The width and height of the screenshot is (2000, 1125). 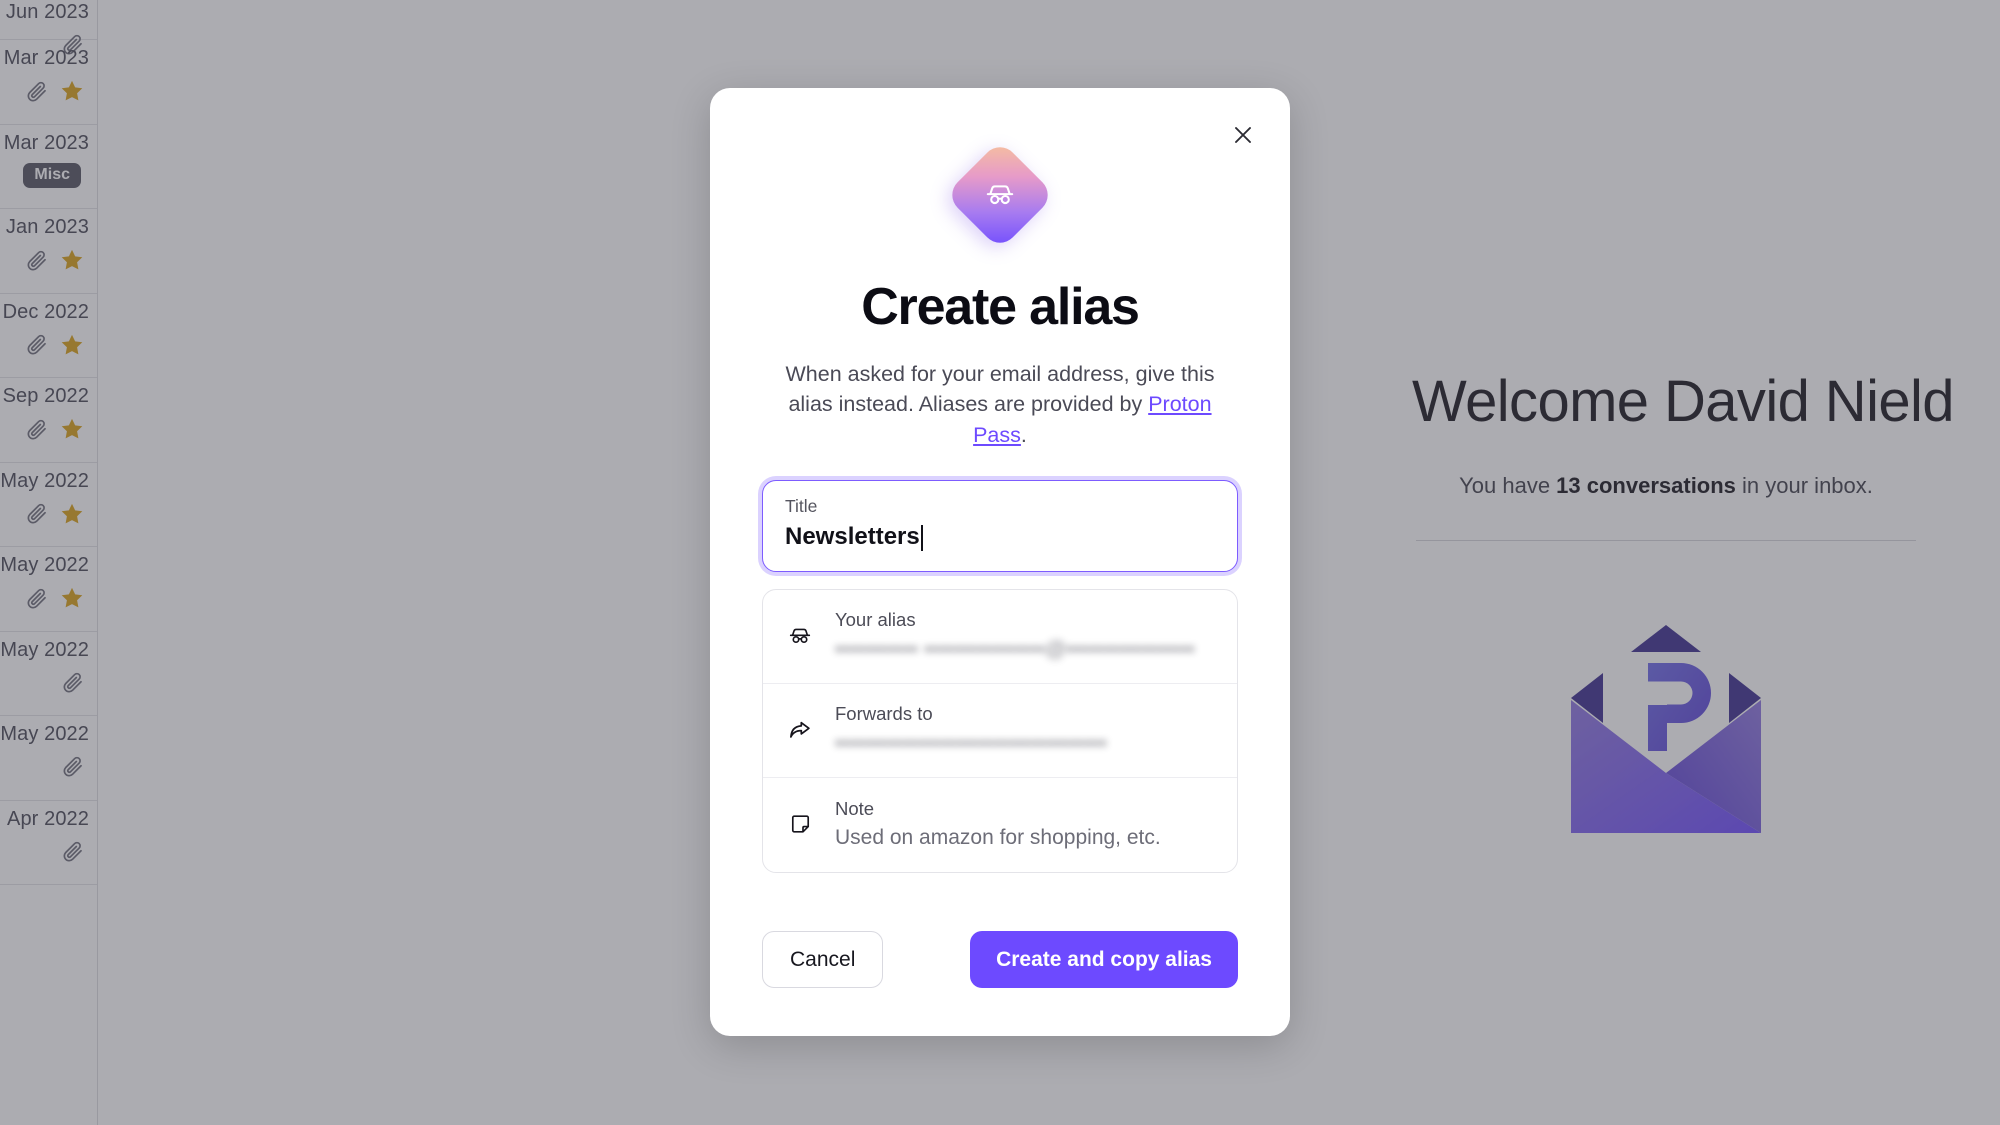 What do you see at coordinates (971, 743) in the screenshot?
I see `forwards-to-value: ••••••••••••••••••••••••••••••••••••` at bounding box center [971, 743].